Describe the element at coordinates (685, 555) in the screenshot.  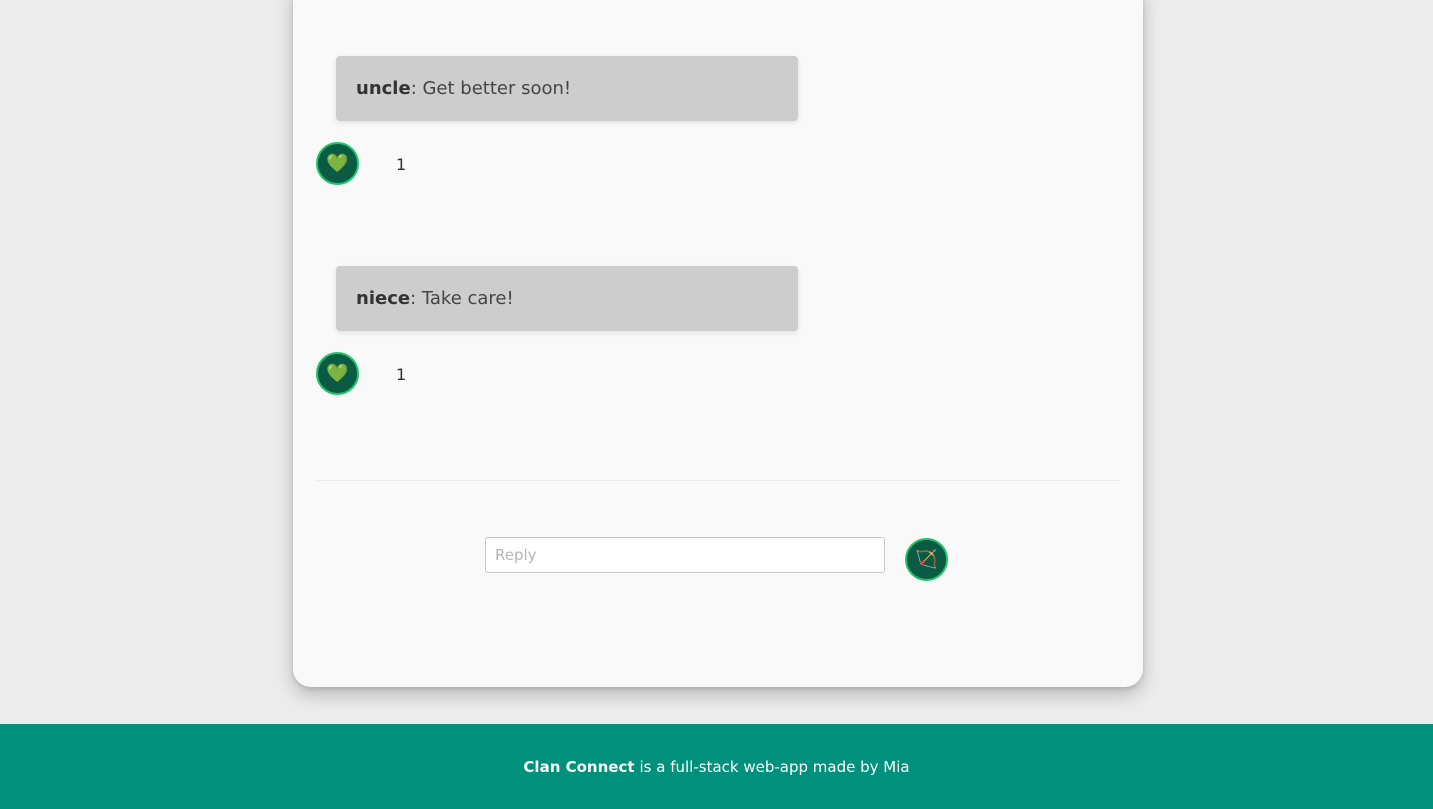
I see `reply-input` at that location.